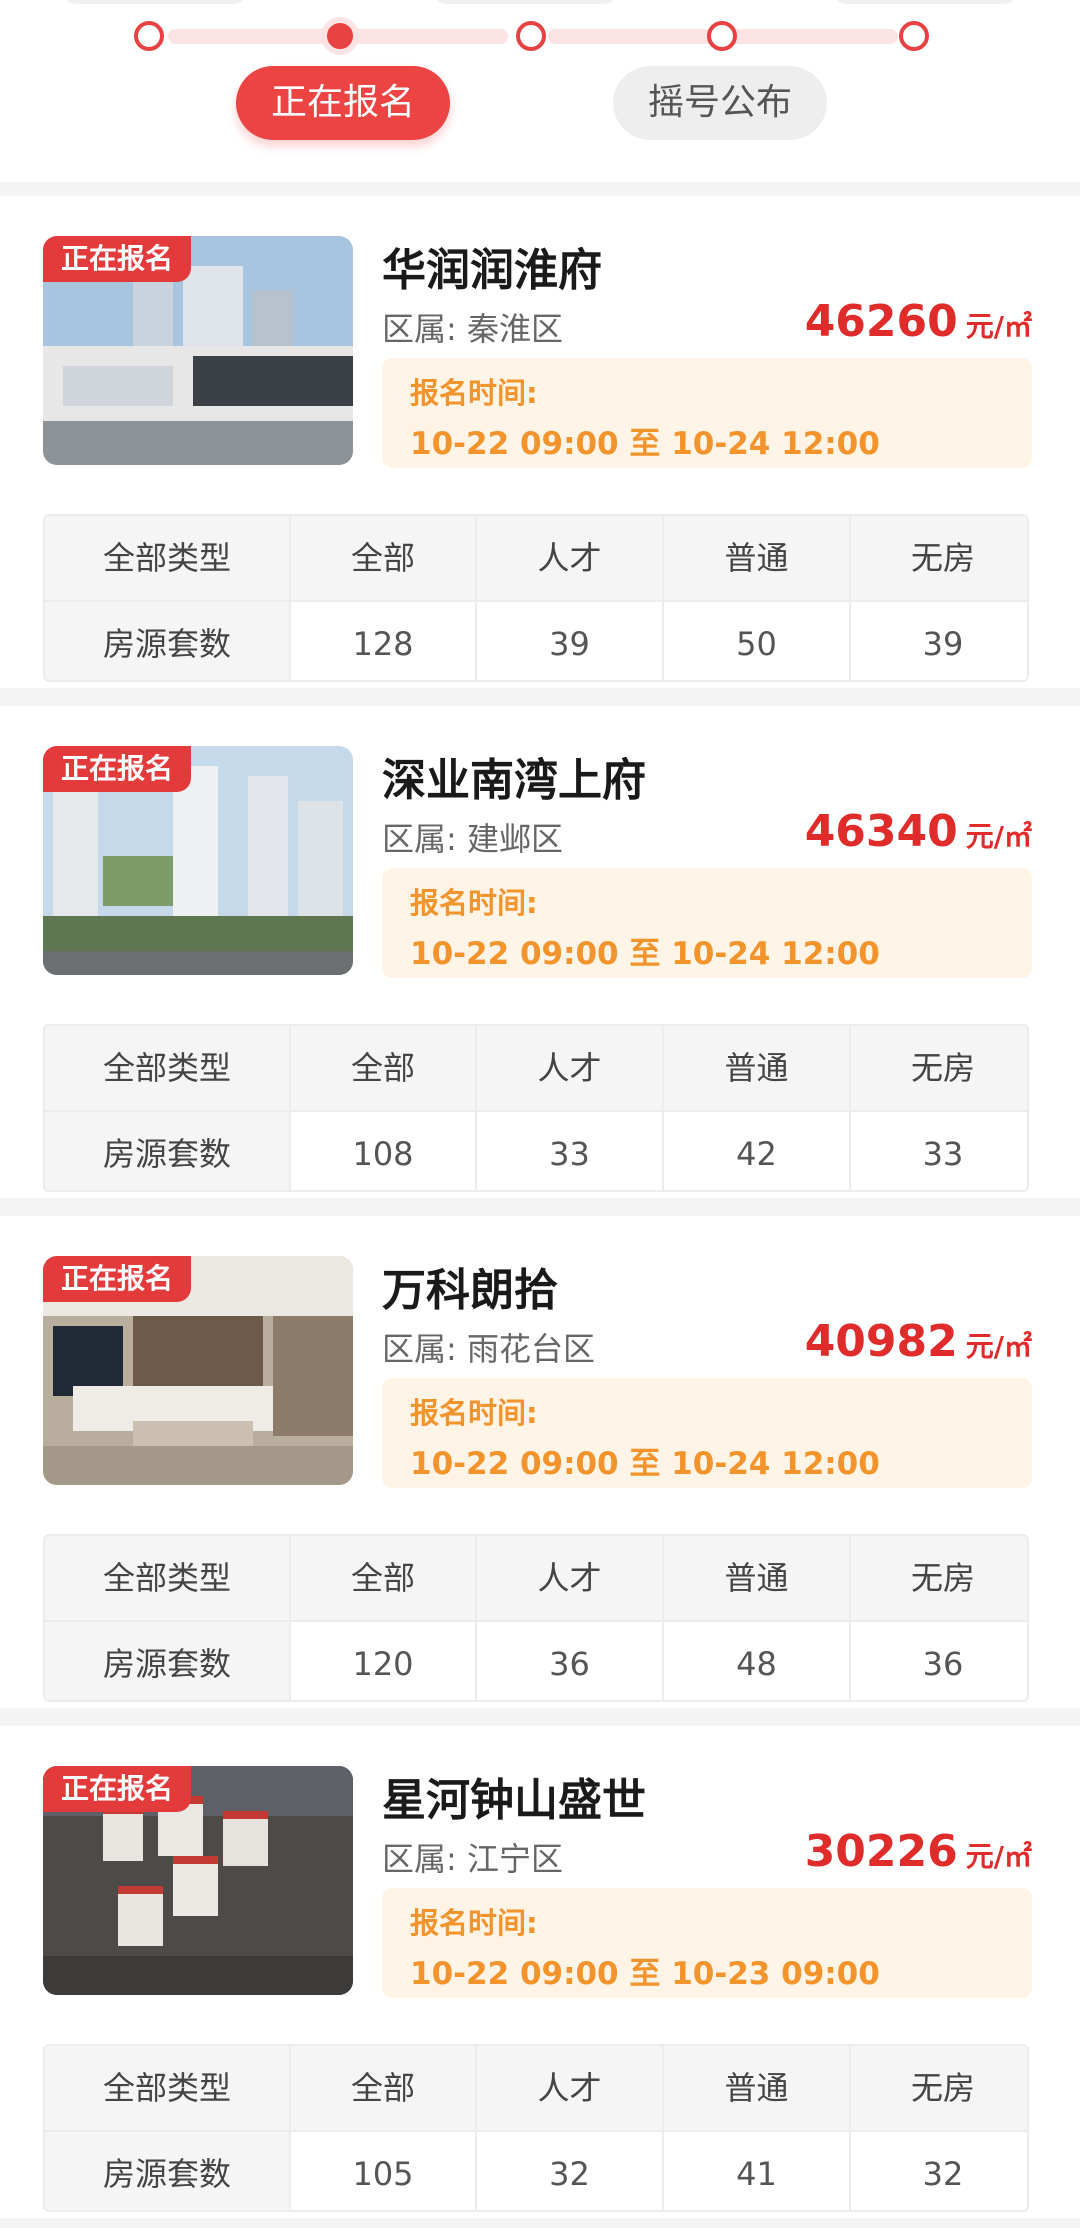  What do you see at coordinates (569, 1661) in the screenshot?
I see `count-talent: 36` at bounding box center [569, 1661].